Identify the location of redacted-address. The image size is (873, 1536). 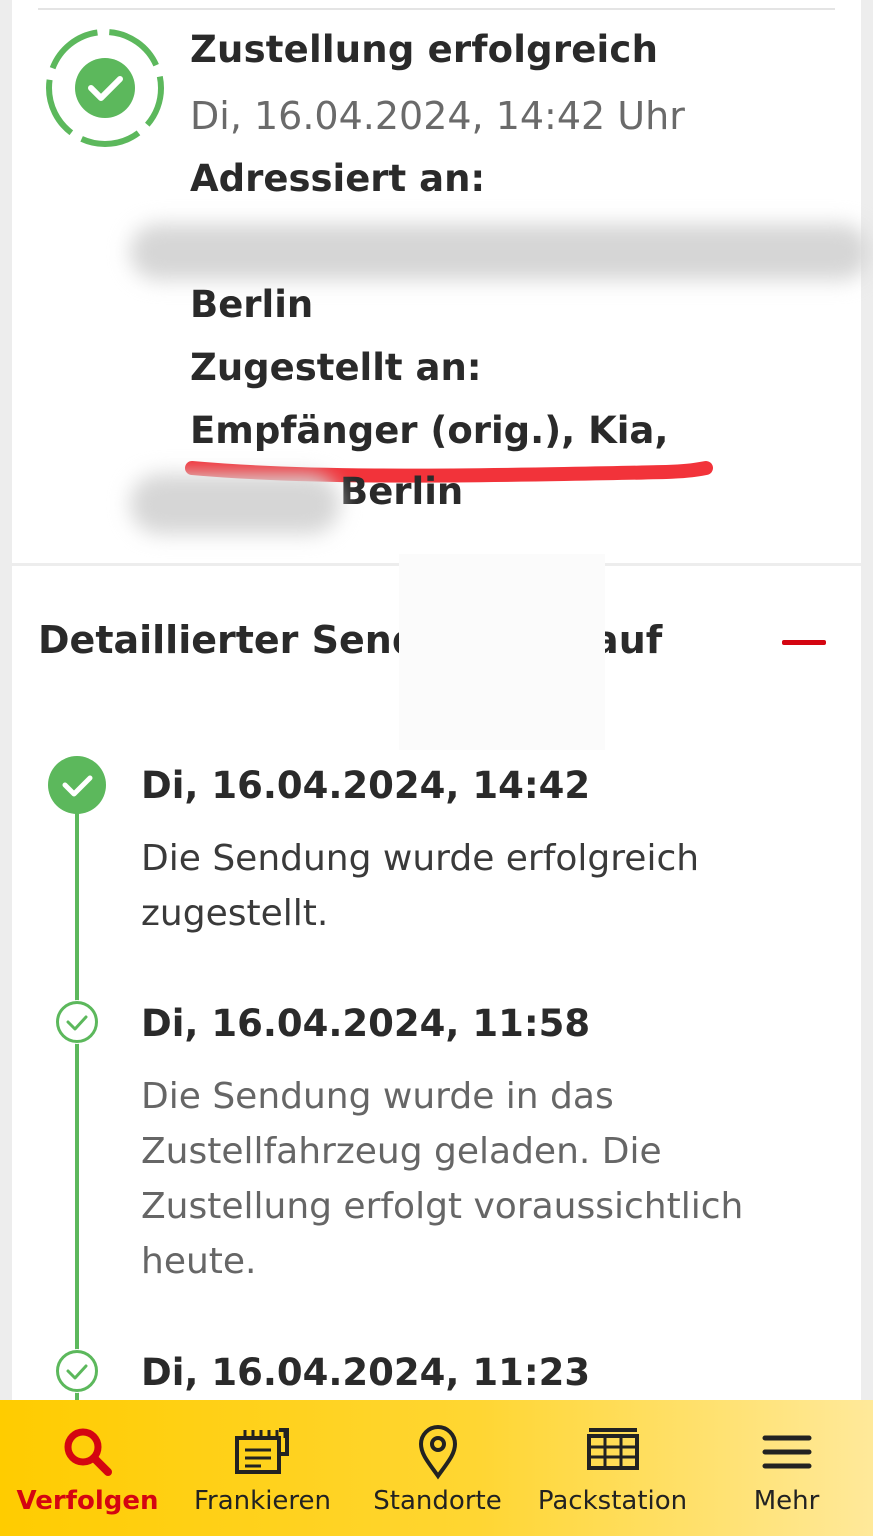
(500, 252).